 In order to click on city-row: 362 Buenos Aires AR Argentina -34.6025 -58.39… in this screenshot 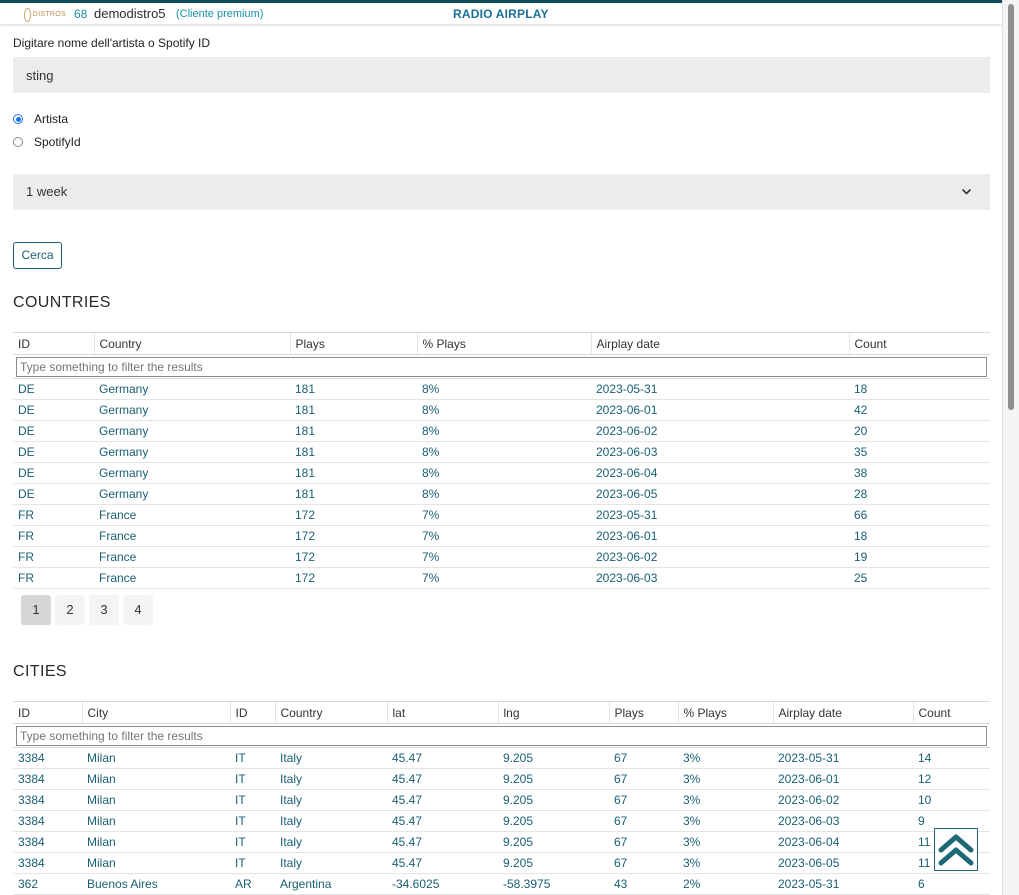, I will do `click(501, 884)`.